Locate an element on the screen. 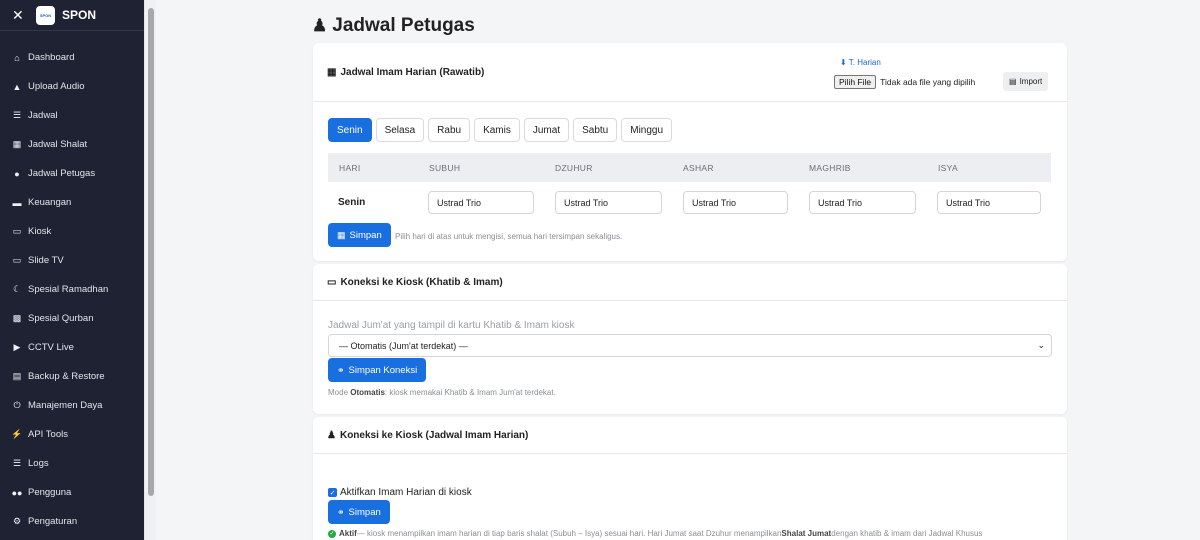  tab-senin: Senin is located at coordinates (350, 130).